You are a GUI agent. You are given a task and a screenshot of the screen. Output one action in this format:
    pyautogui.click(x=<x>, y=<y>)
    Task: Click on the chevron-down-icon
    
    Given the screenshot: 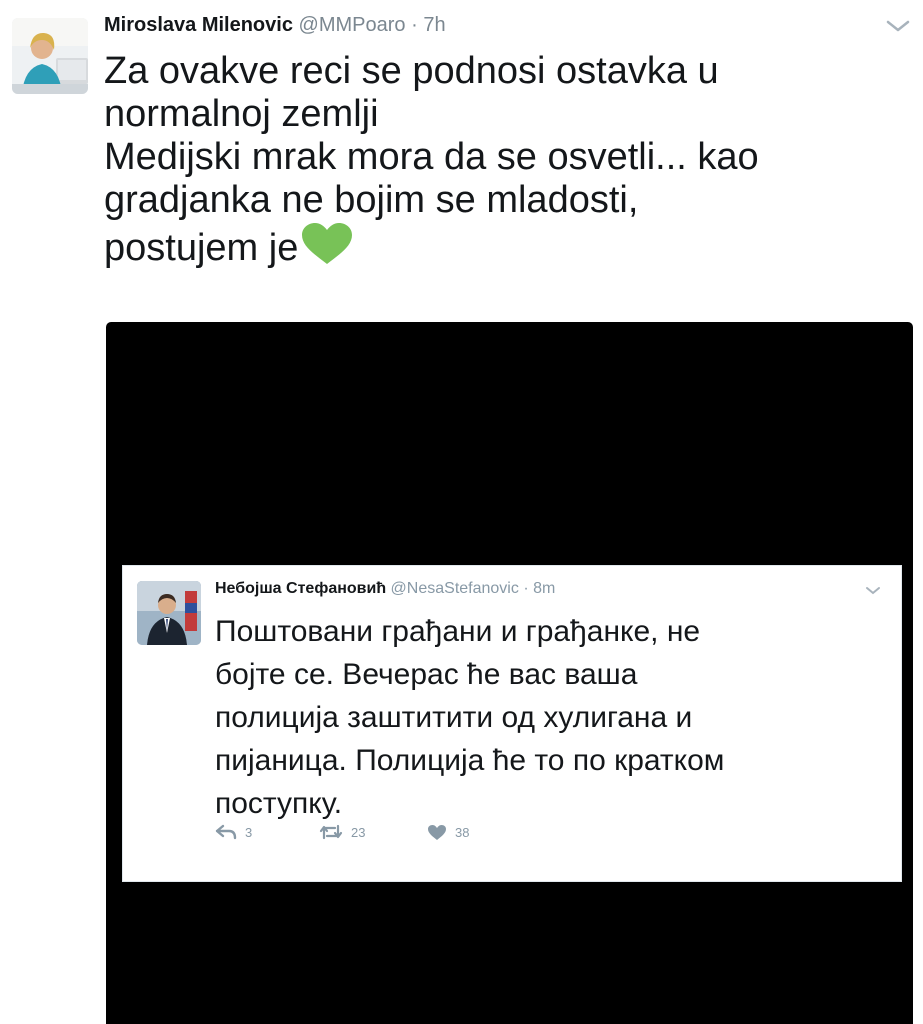 What is the action you would take?
    pyautogui.click(x=898, y=26)
    